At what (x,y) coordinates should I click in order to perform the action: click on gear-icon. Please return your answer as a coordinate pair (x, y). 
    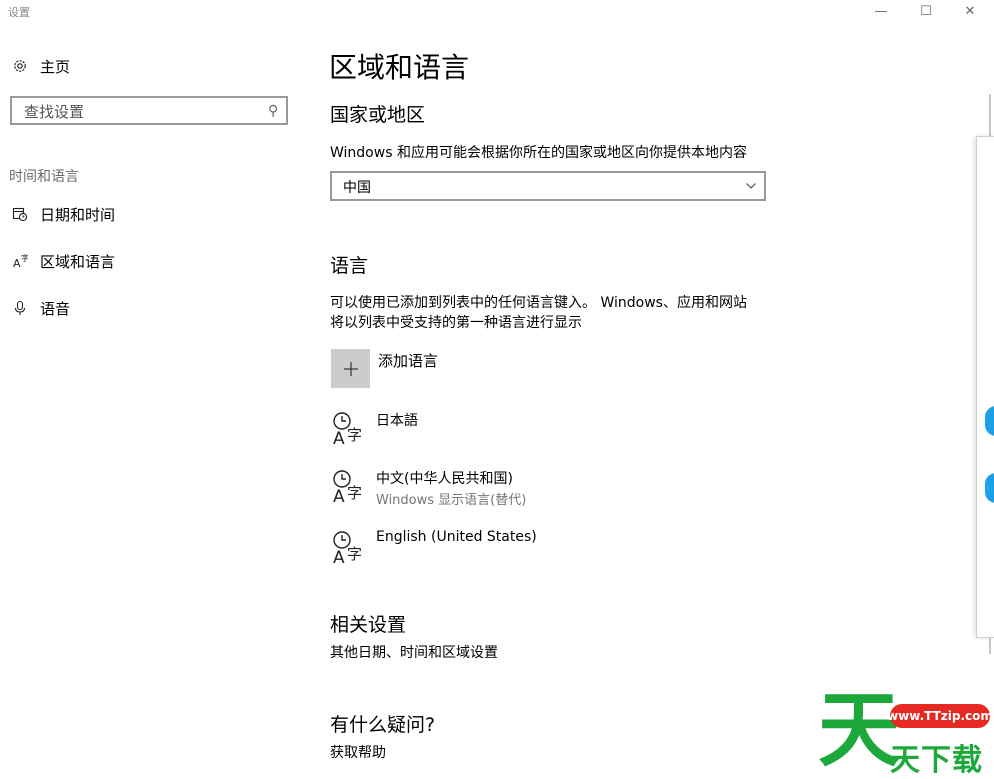
    Looking at the image, I should click on (20, 66).